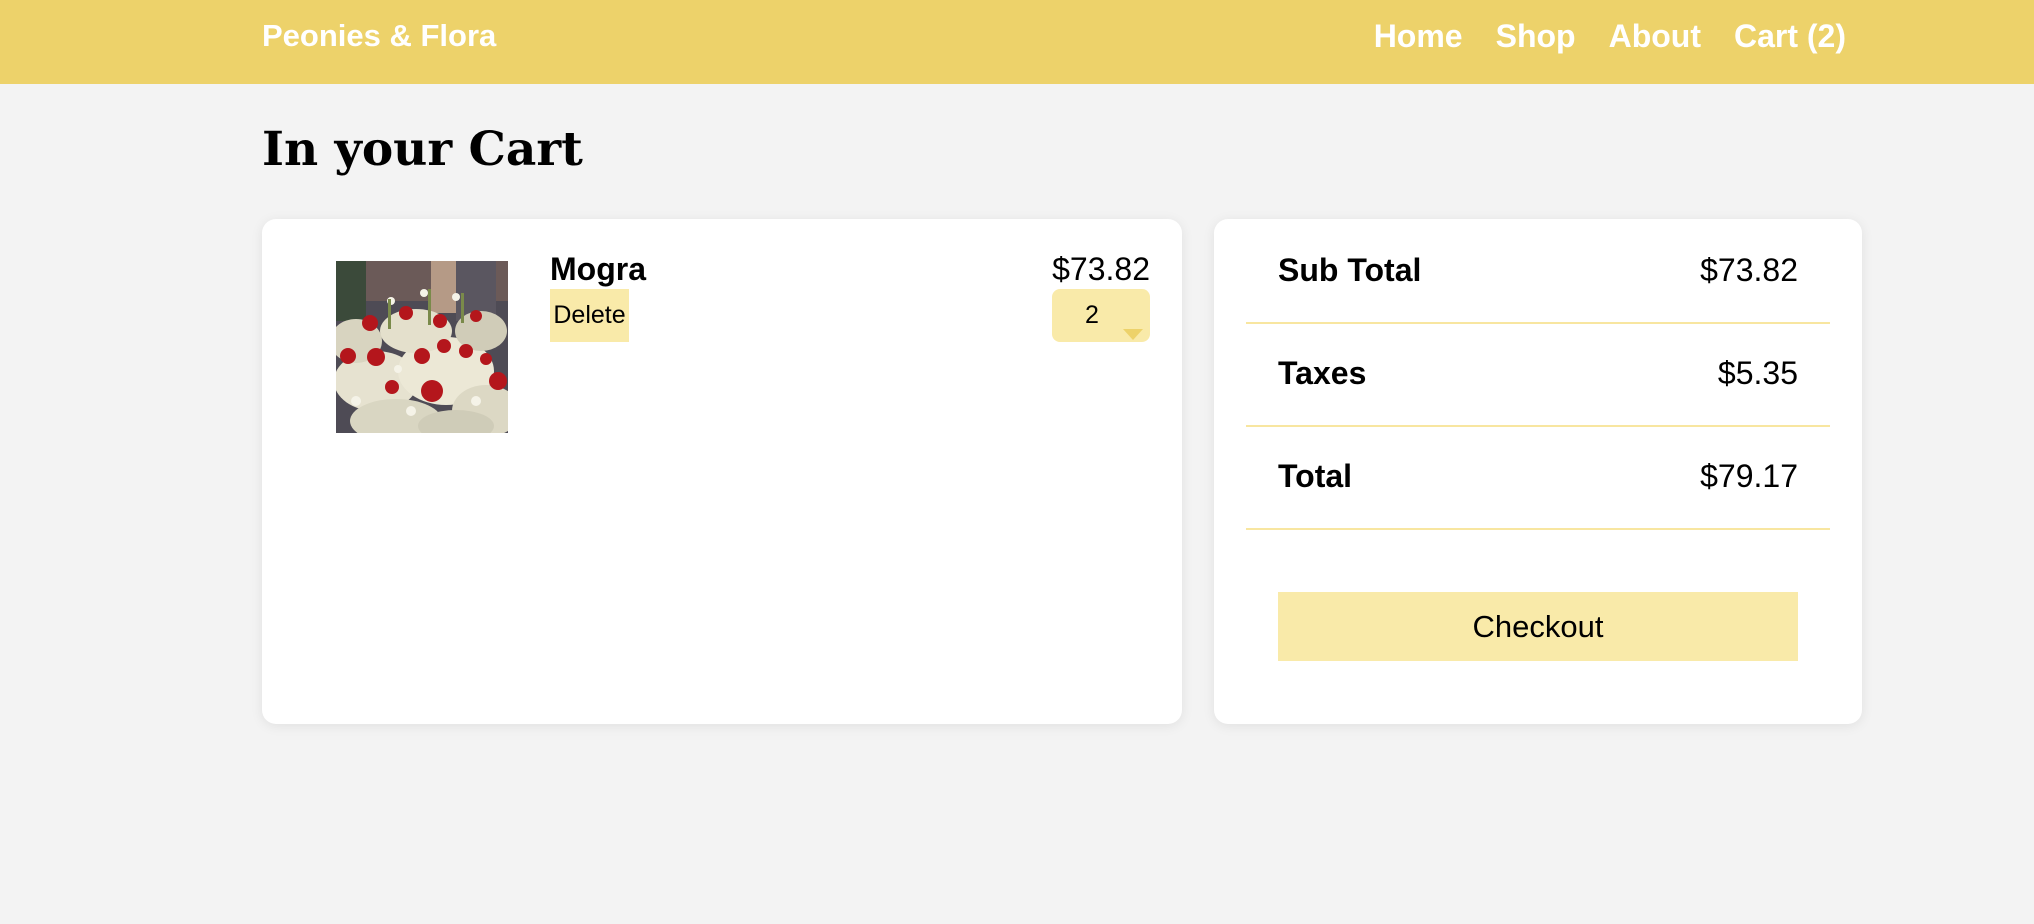 The width and height of the screenshot is (2034, 924). I want to click on flower-arrangement-photo, so click(422, 347).